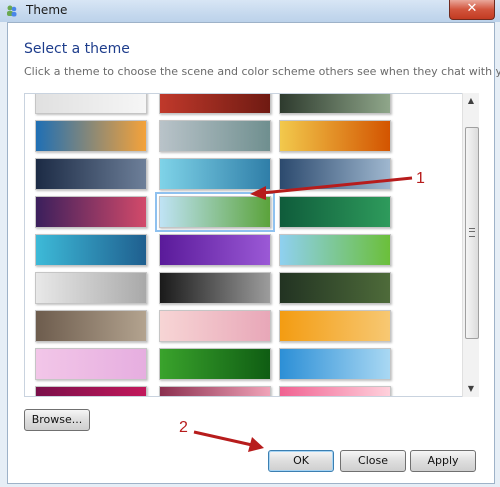 This screenshot has width=500, height=487. I want to click on window-close-button: ✕, so click(472, 10).